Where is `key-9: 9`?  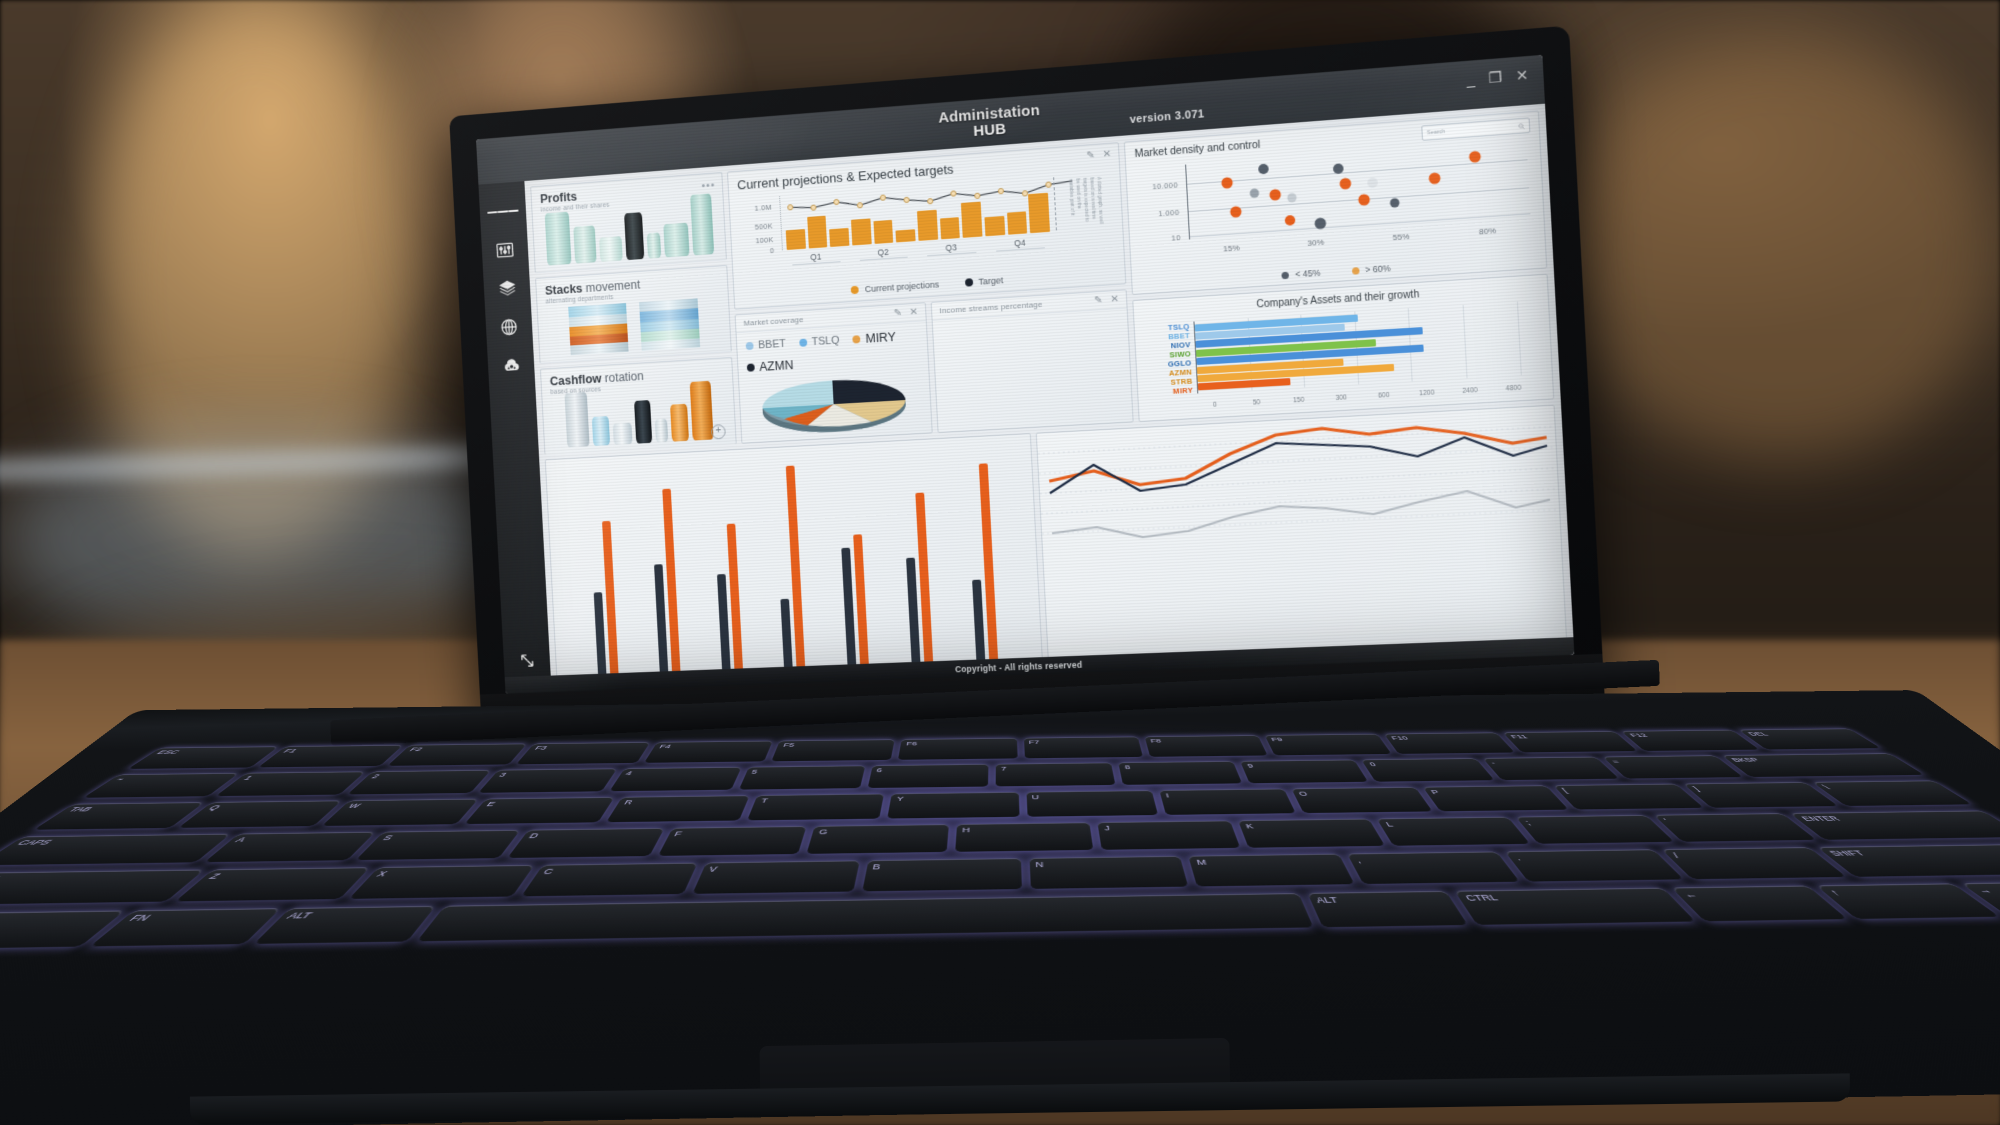 key-9: 9 is located at coordinates (1304, 771).